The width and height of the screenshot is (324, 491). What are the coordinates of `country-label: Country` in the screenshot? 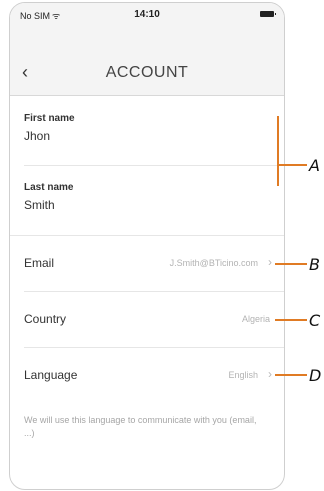 It's located at (45, 319).